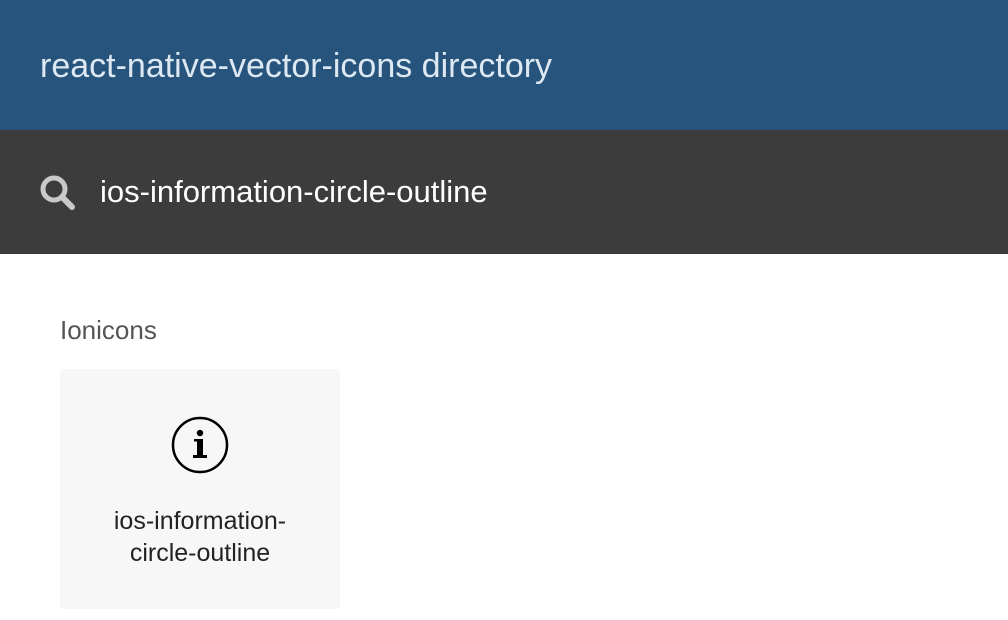 The image size is (1008, 620). What do you see at coordinates (200, 445) in the screenshot?
I see `information-circle-outline-icon` at bounding box center [200, 445].